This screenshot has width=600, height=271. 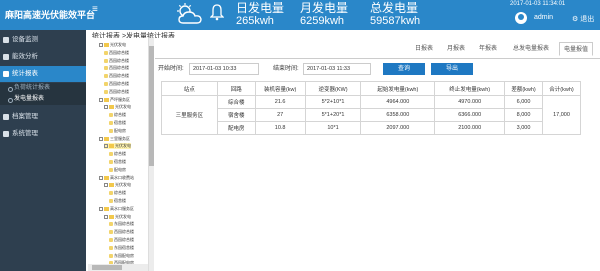 What do you see at coordinates (286, 69) in the screenshot?
I see `end-time-label: 结束时间:` at bounding box center [286, 69].